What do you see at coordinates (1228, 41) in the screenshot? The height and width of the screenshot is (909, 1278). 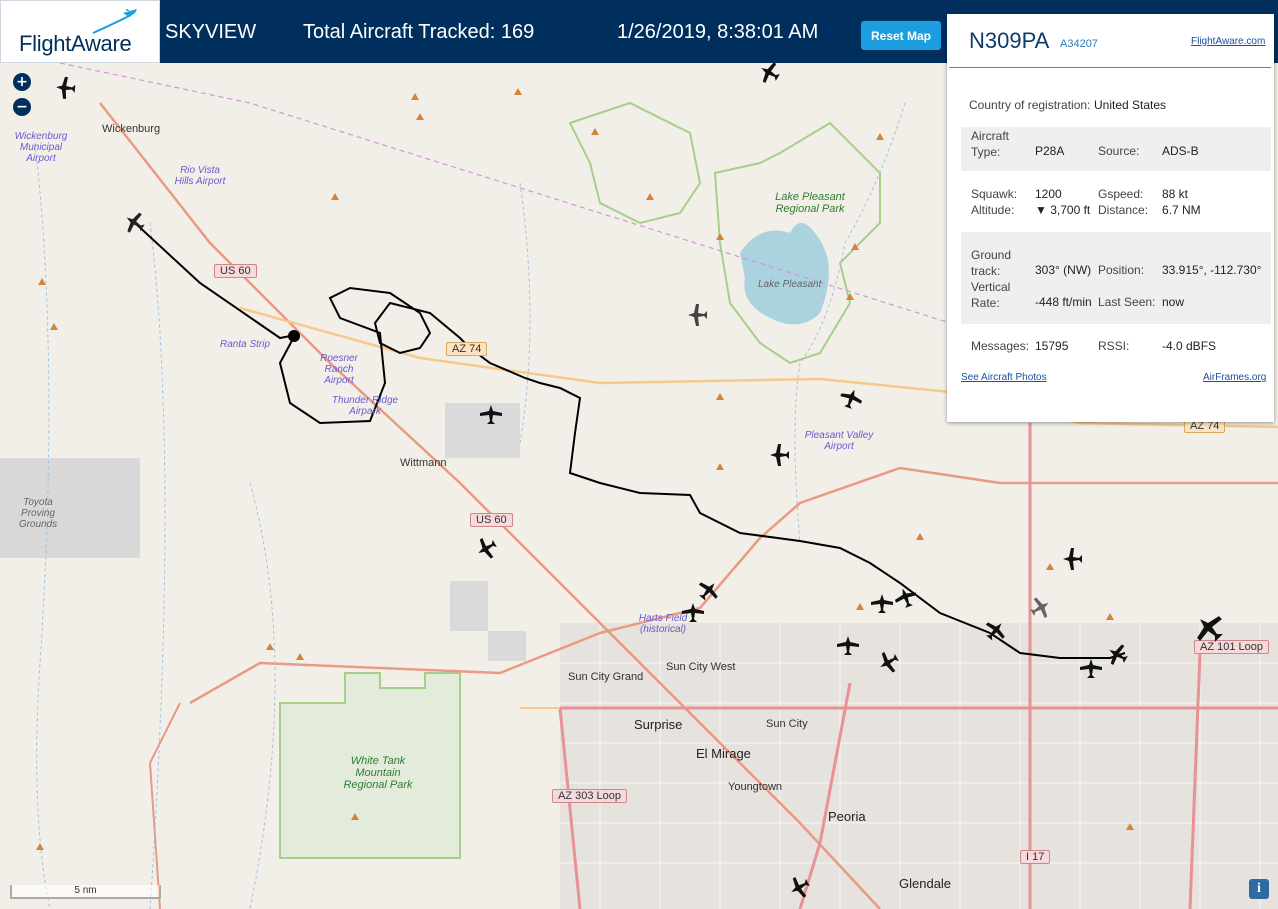 I see `flightaware-link: FlightAware.com` at bounding box center [1228, 41].